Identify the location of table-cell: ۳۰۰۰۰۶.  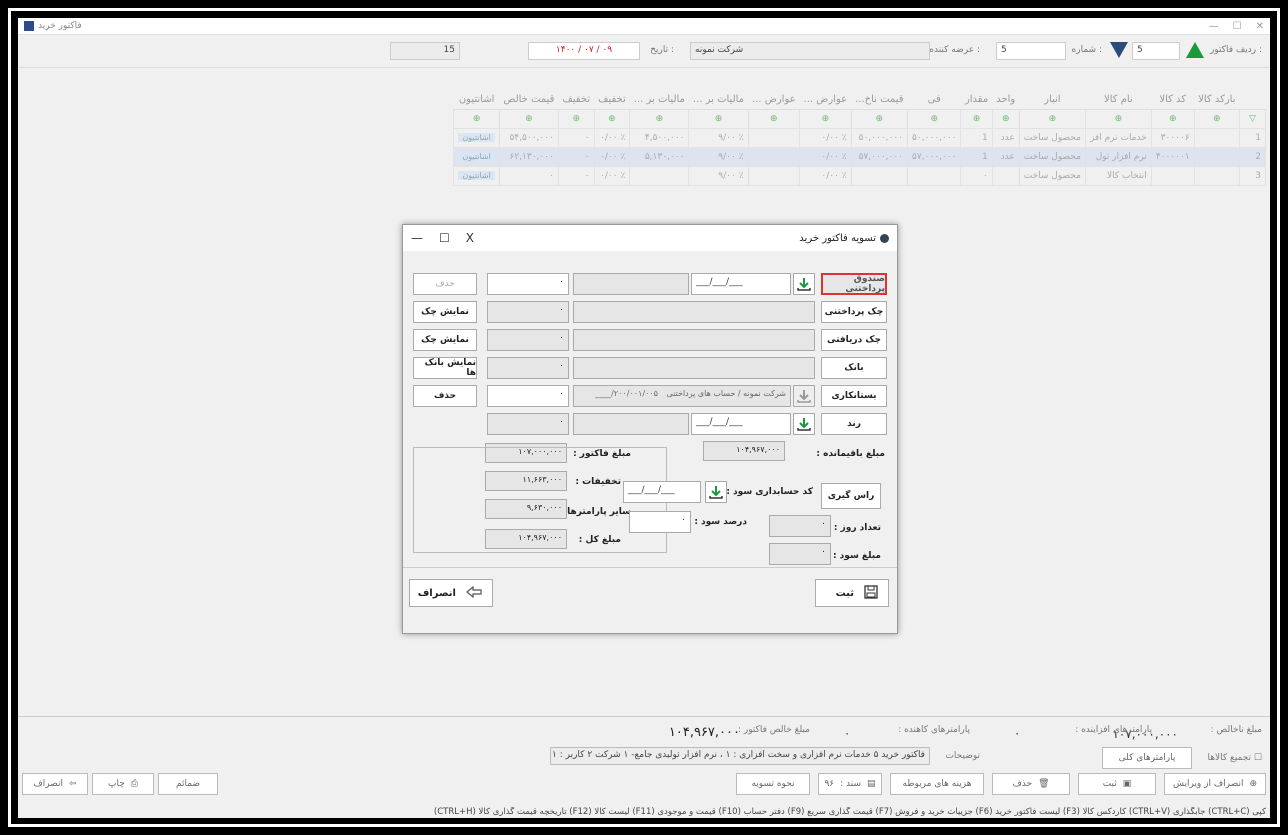
(1172, 138).